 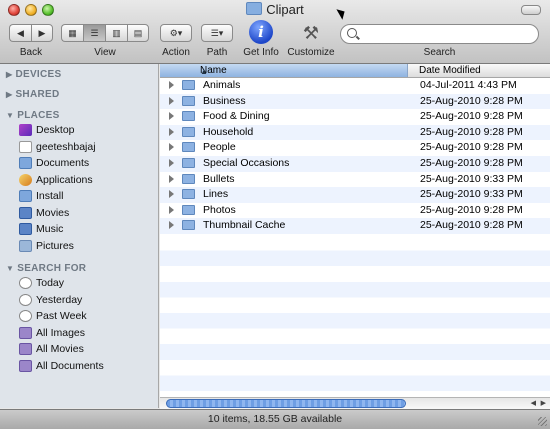 What do you see at coordinates (355, 163) in the screenshot?
I see `table-row: Special Occasions 25-Aug-2010 9:28 PM` at bounding box center [355, 163].